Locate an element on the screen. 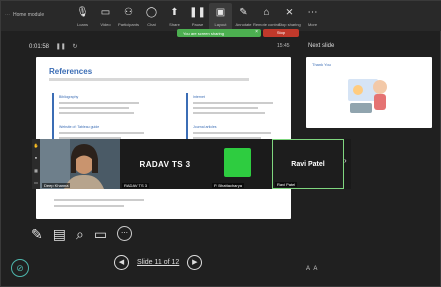 This screenshot has width=441, height=287. toolbar-label: More is located at coordinates (312, 24).